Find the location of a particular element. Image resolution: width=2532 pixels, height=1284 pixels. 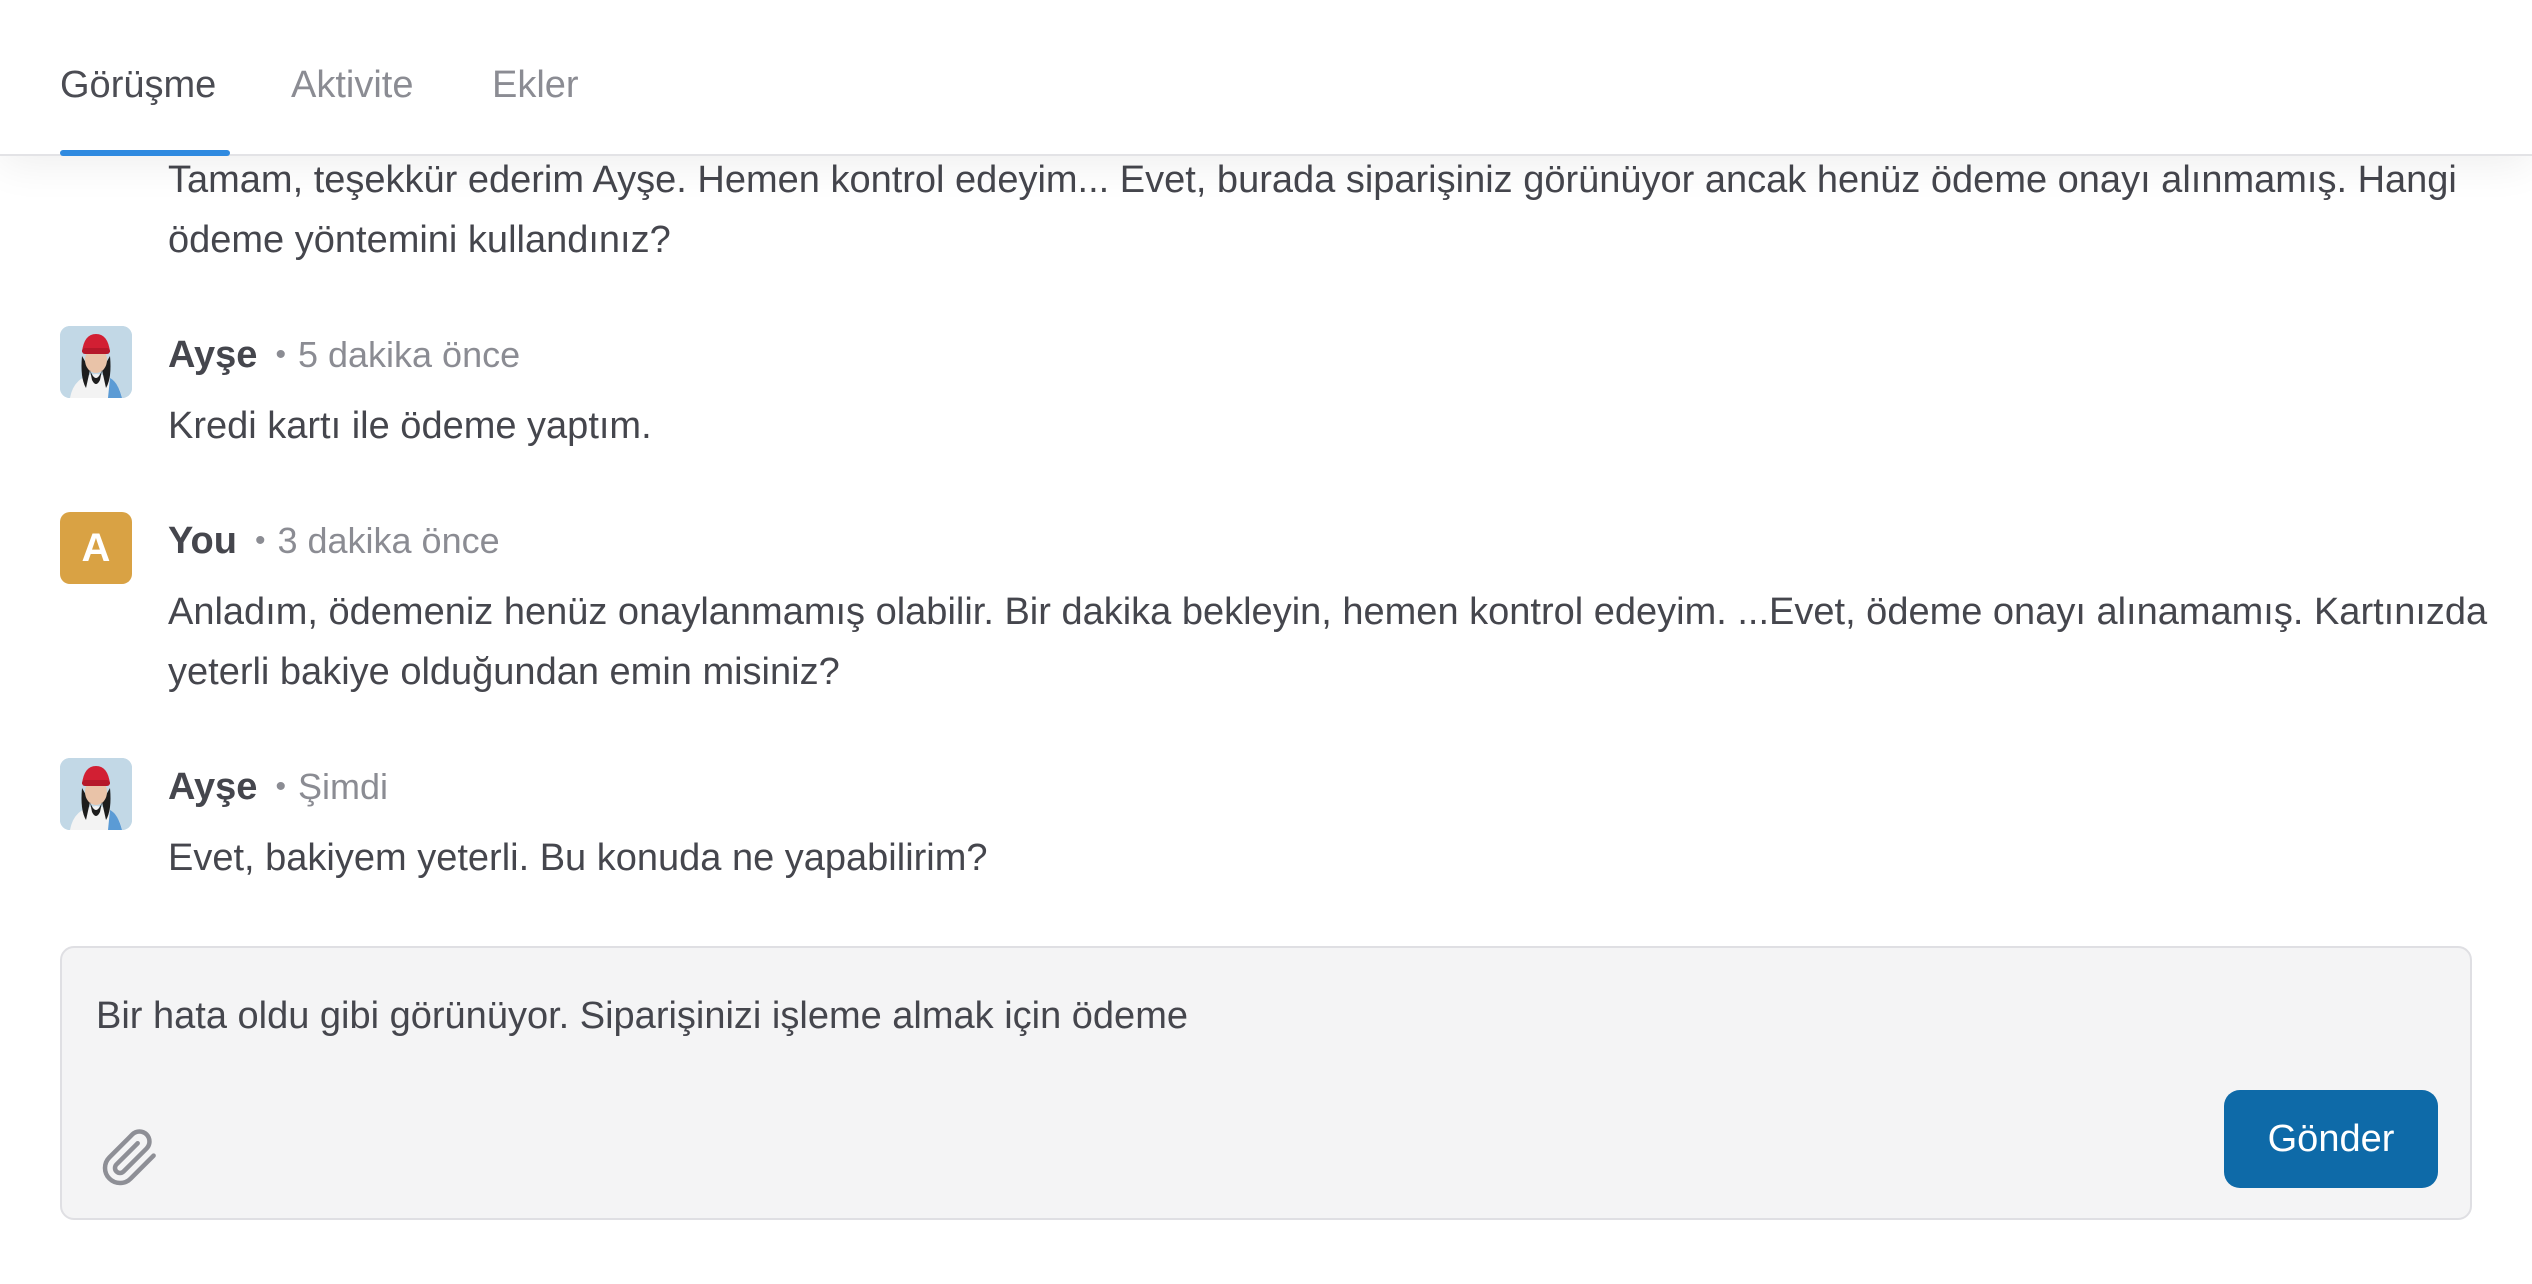

message-text: Kredi kartı ile ödeme yaptım. is located at coordinates (410, 426).